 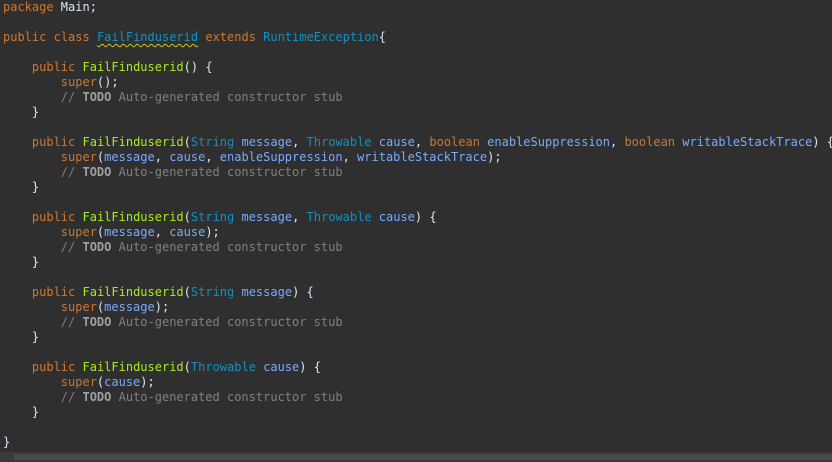 I want to click on code-token-class-name: FailFinduserid, so click(x=147, y=37).